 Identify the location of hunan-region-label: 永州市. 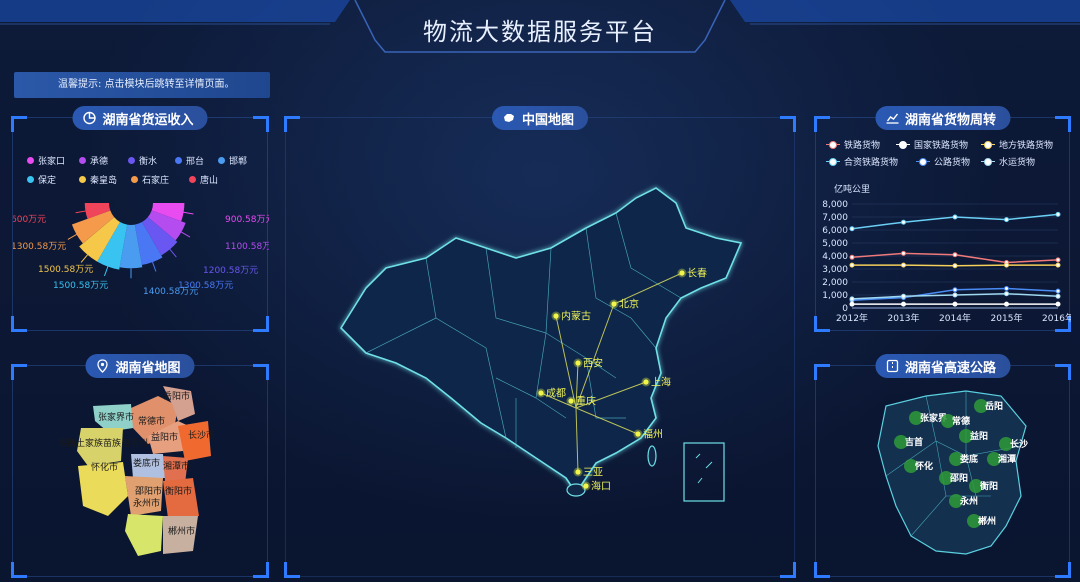
(146, 503).